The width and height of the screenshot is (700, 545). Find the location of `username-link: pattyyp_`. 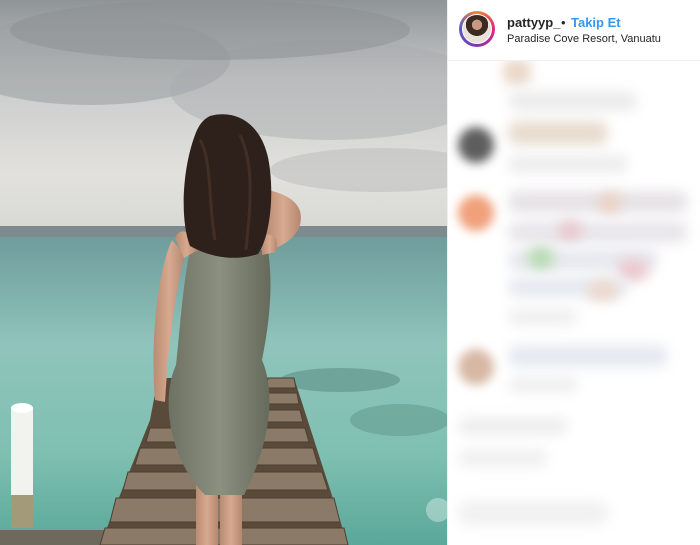

username-link: pattyyp_ is located at coordinates (533, 22).